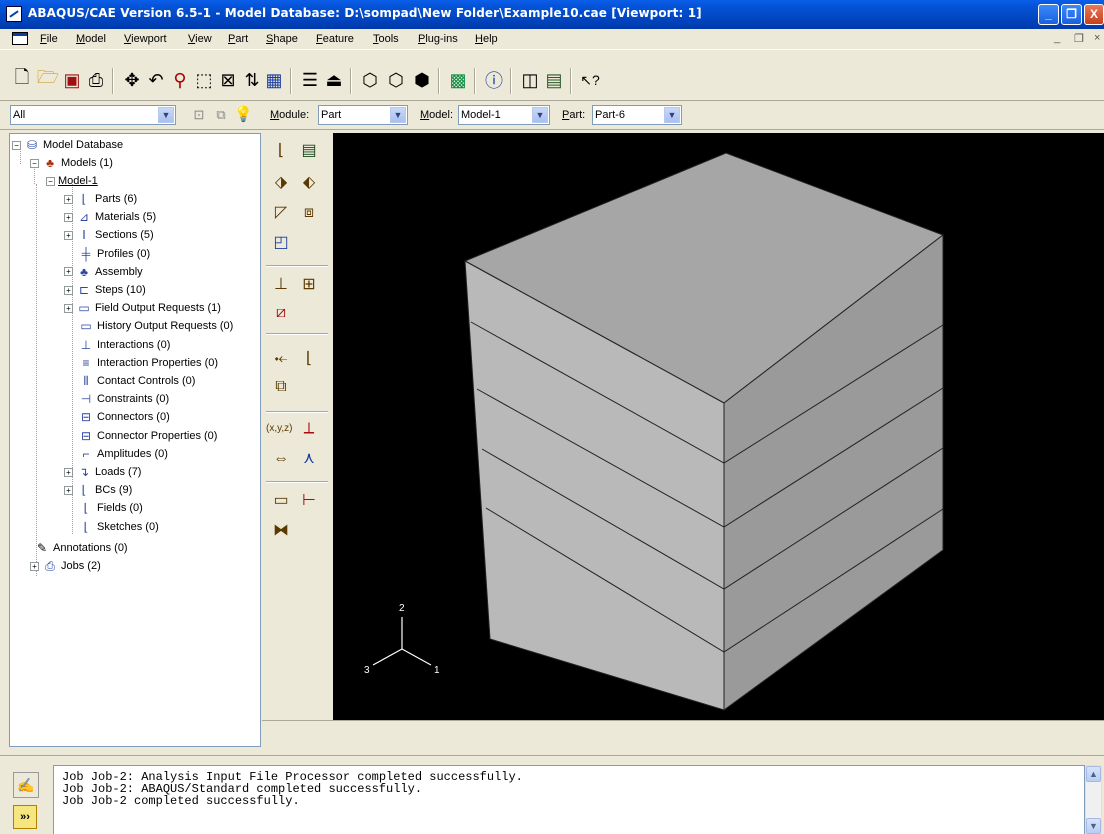 This screenshot has width=1104, height=834. I want to click on cycle-views-icon: ⇅, so click(252, 80).